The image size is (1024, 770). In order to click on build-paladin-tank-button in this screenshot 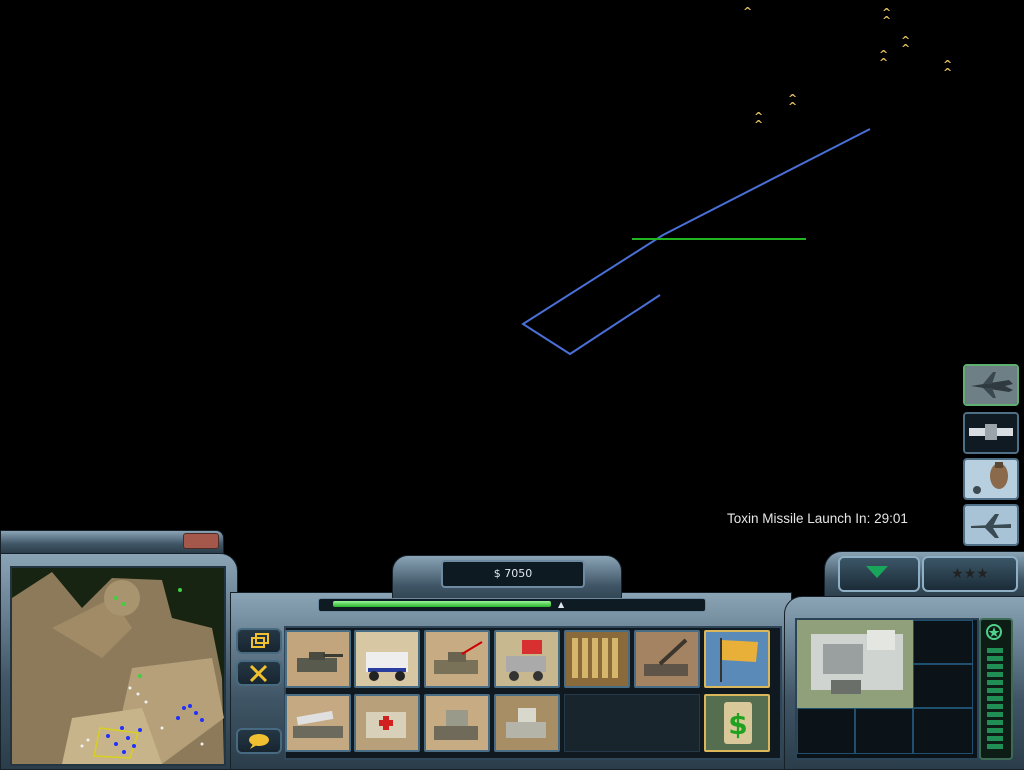, I will do `click(457, 659)`.